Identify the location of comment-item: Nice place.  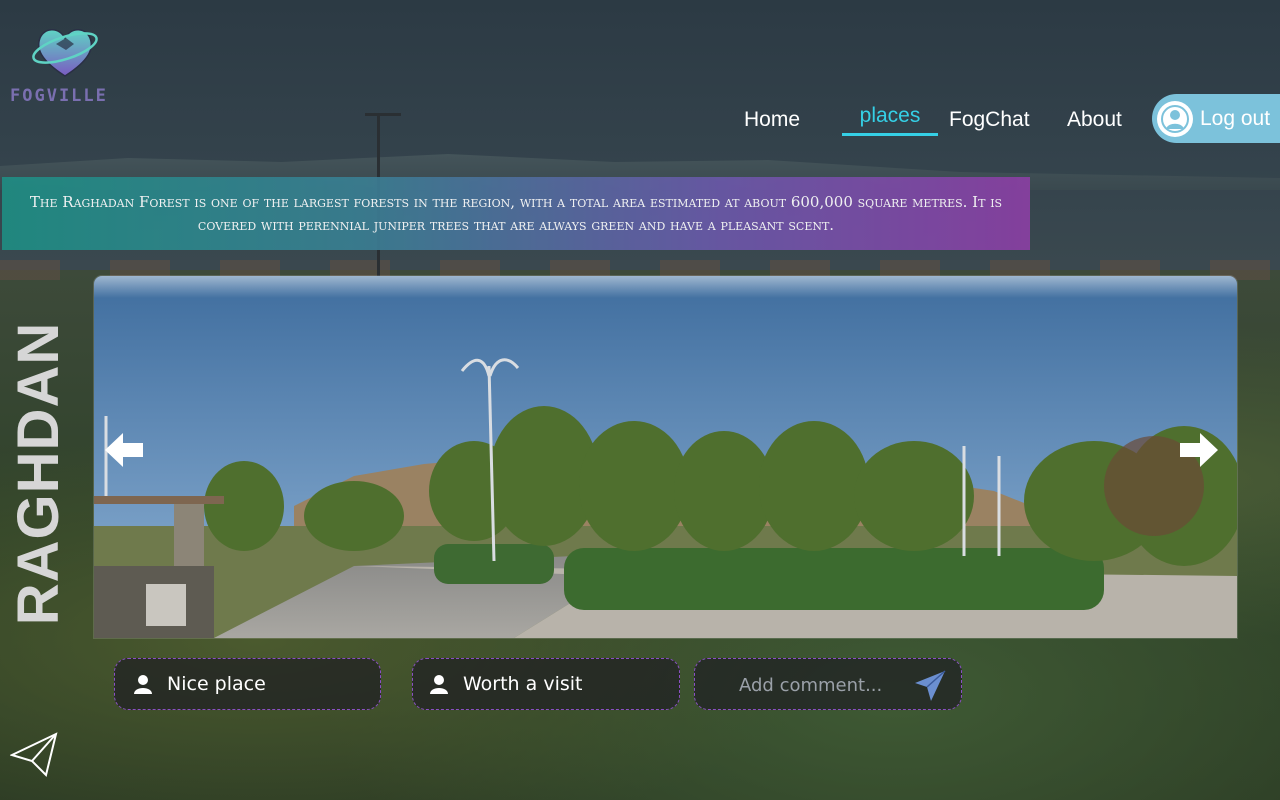
(247, 684).